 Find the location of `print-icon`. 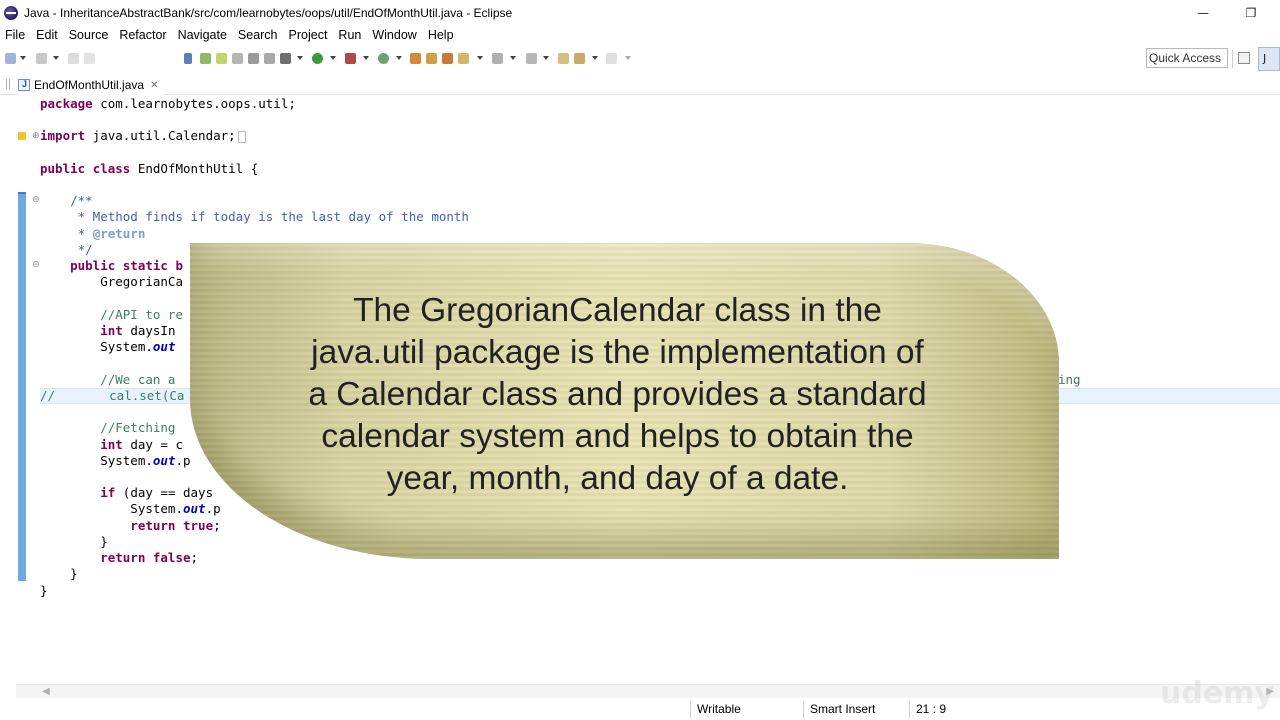

print-icon is located at coordinates (89, 58).